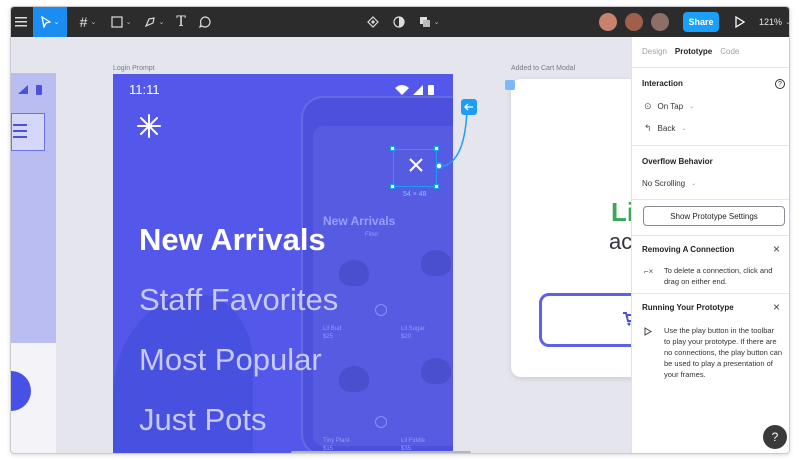  I want to click on component-icon, so click(373, 22).